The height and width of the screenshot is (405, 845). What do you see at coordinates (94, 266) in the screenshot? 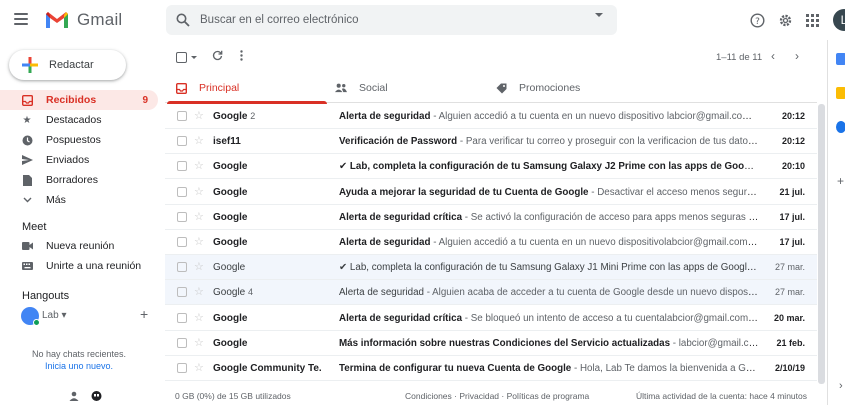
I see `meet-item-label: Unirte a una reunión` at bounding box center [94, 266].